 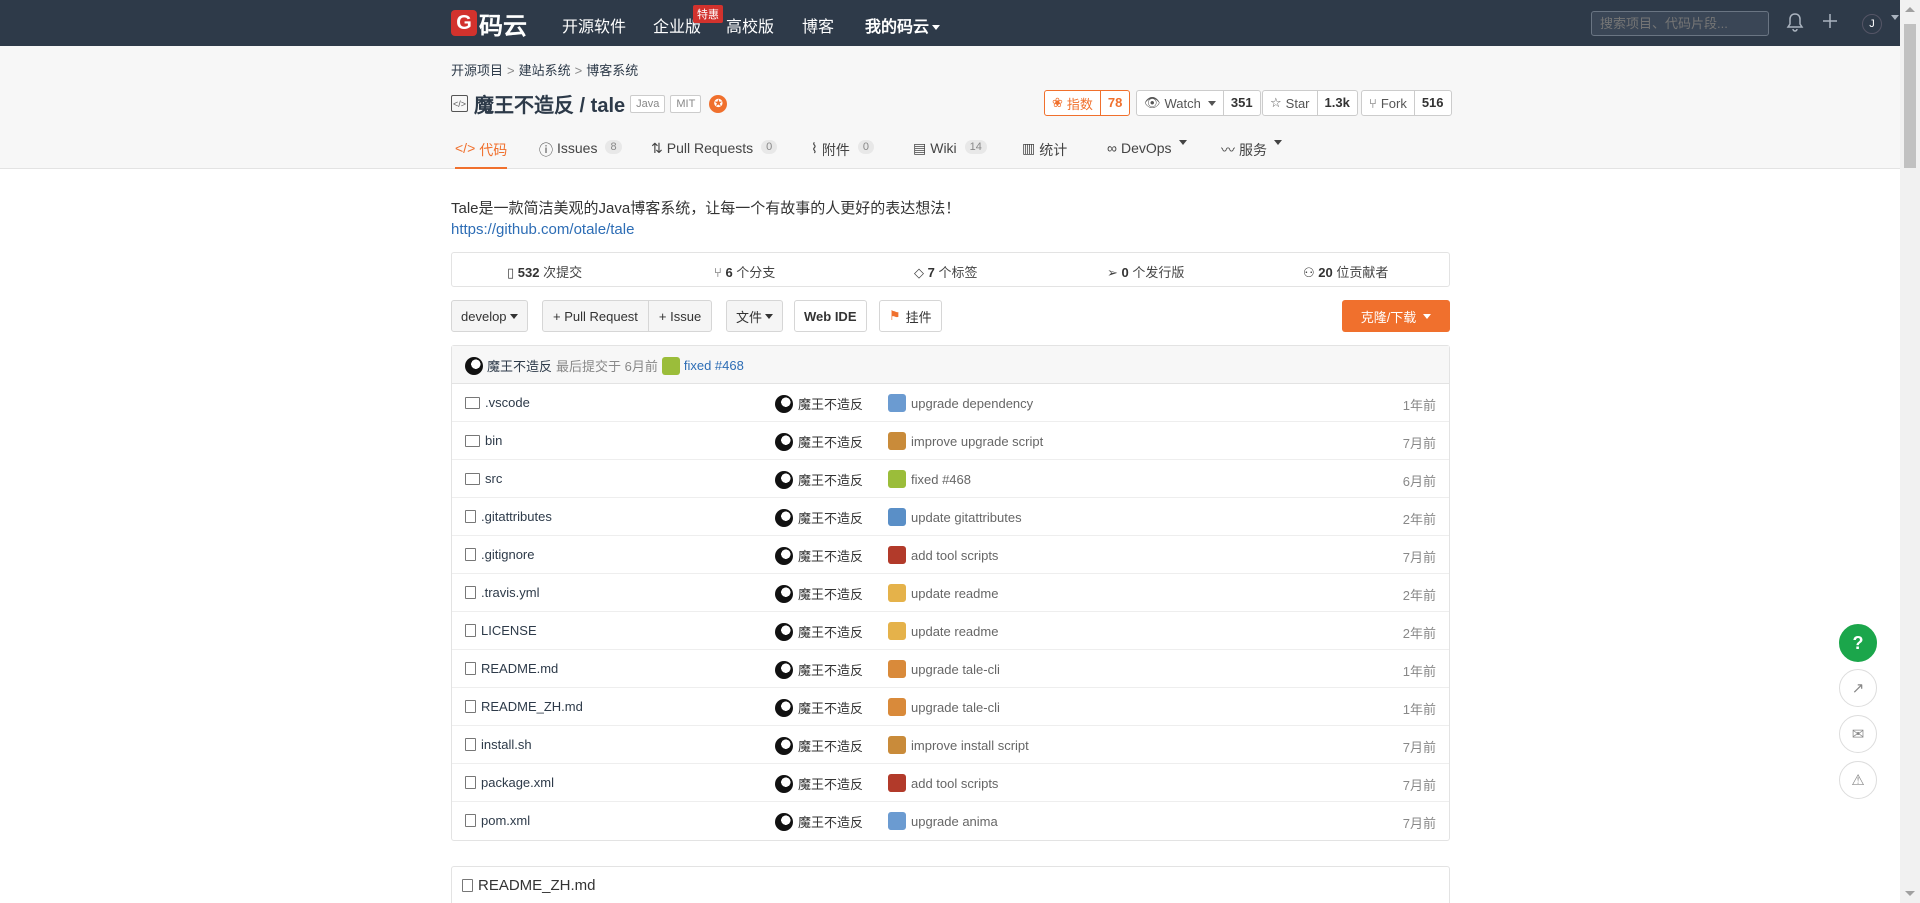 What do you see at coordinates (1228, 150) in the screenshot?
I see `pulse-icon: 〰` at bounding box center [1228, 150].